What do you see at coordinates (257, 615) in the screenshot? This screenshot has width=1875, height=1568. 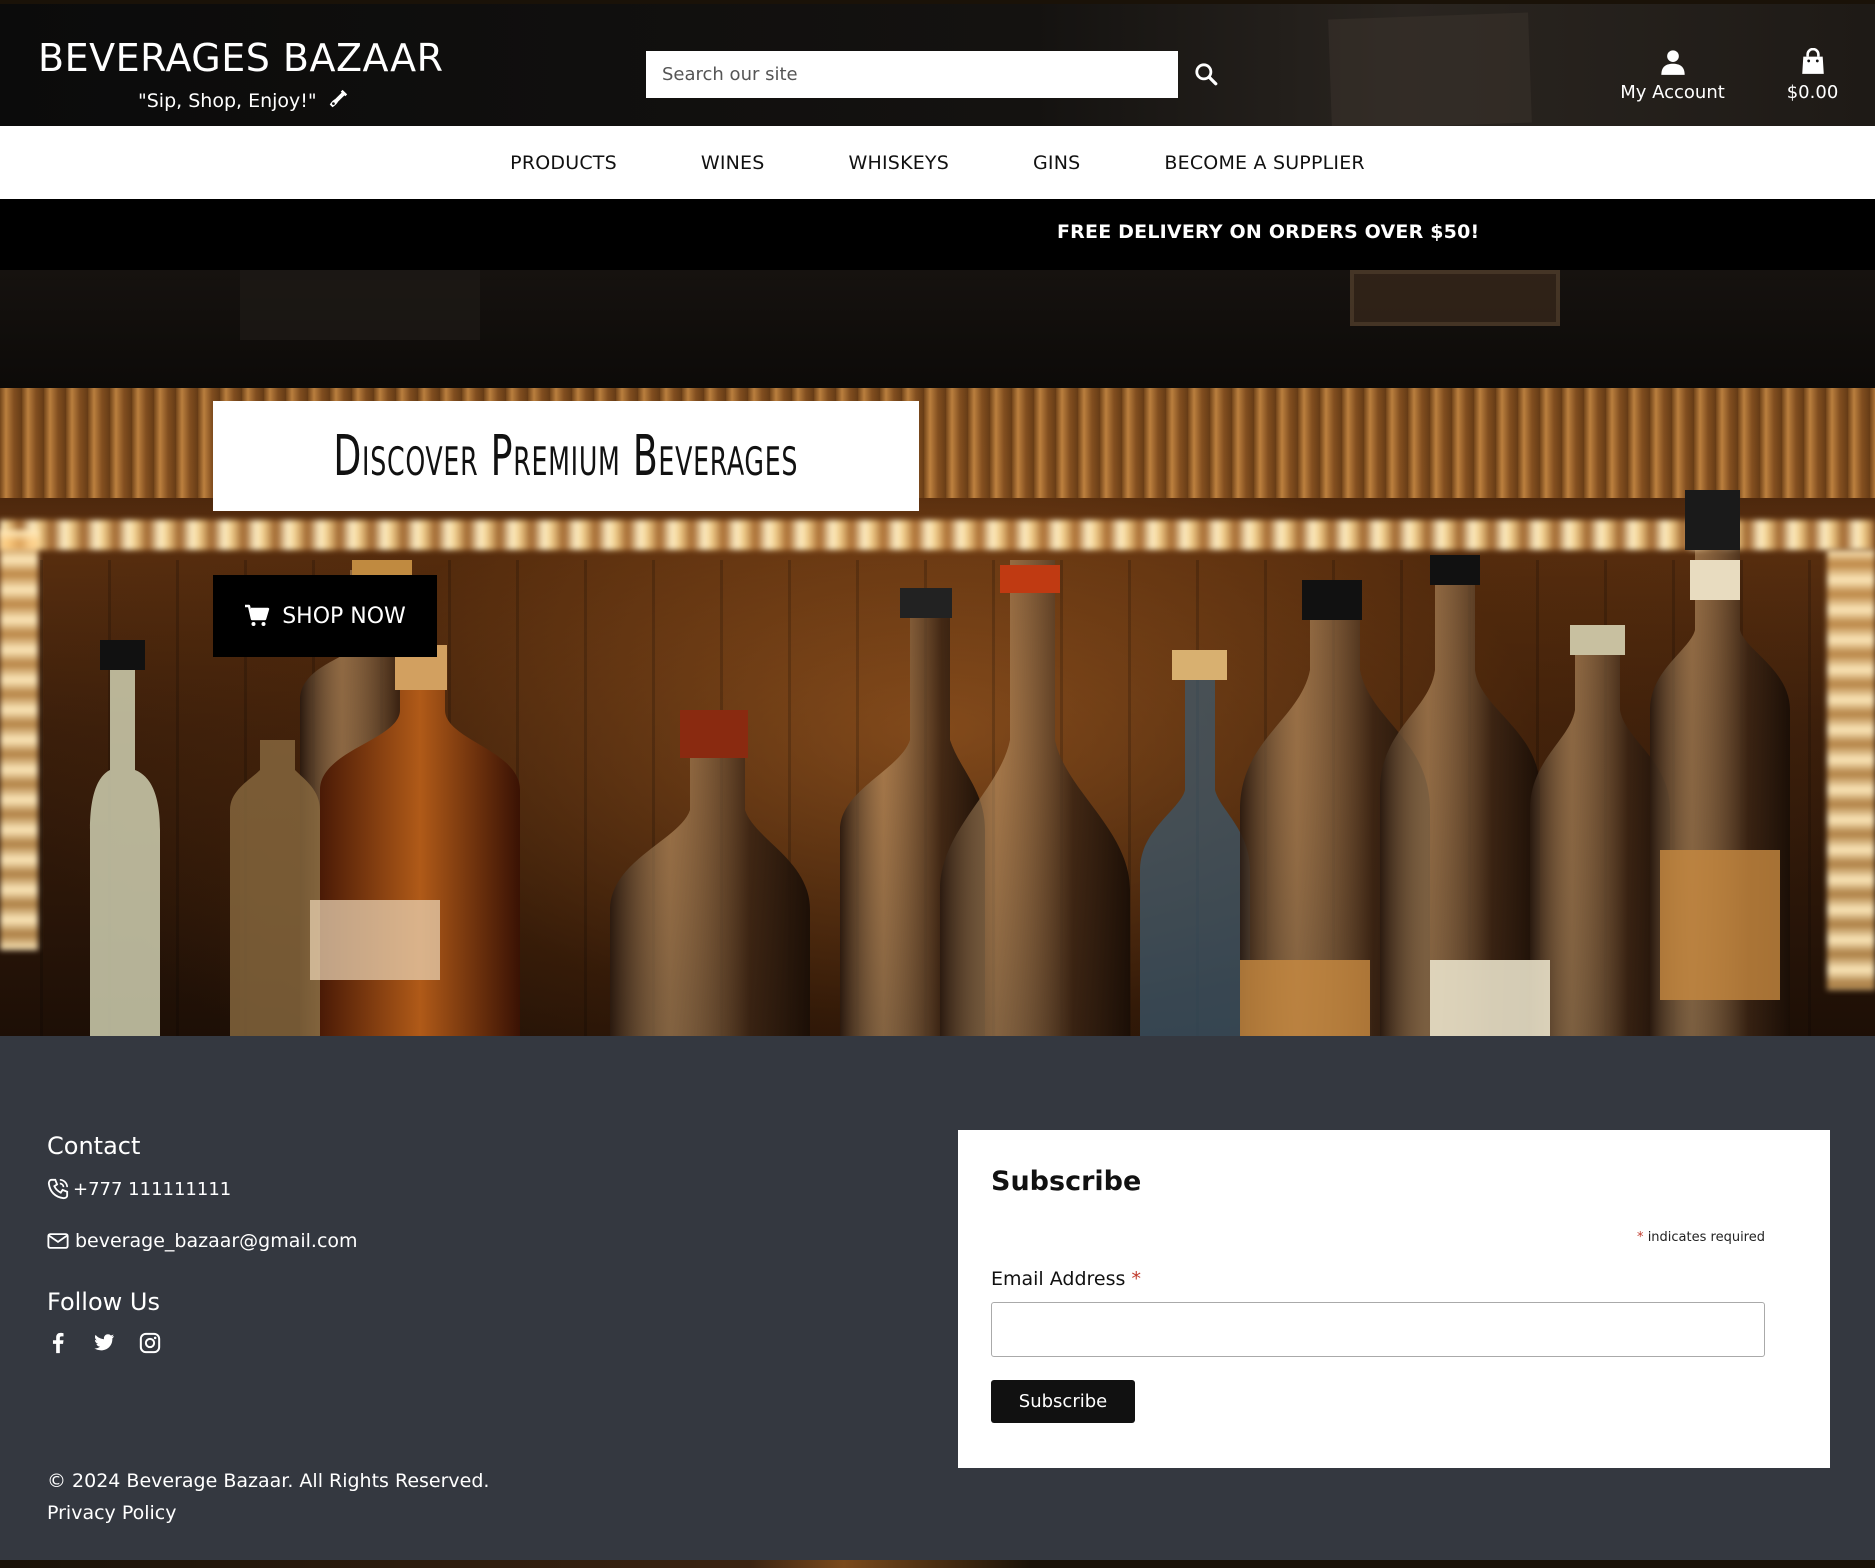 I see `shopping-cart-icon` at bounding box center [257, 615].